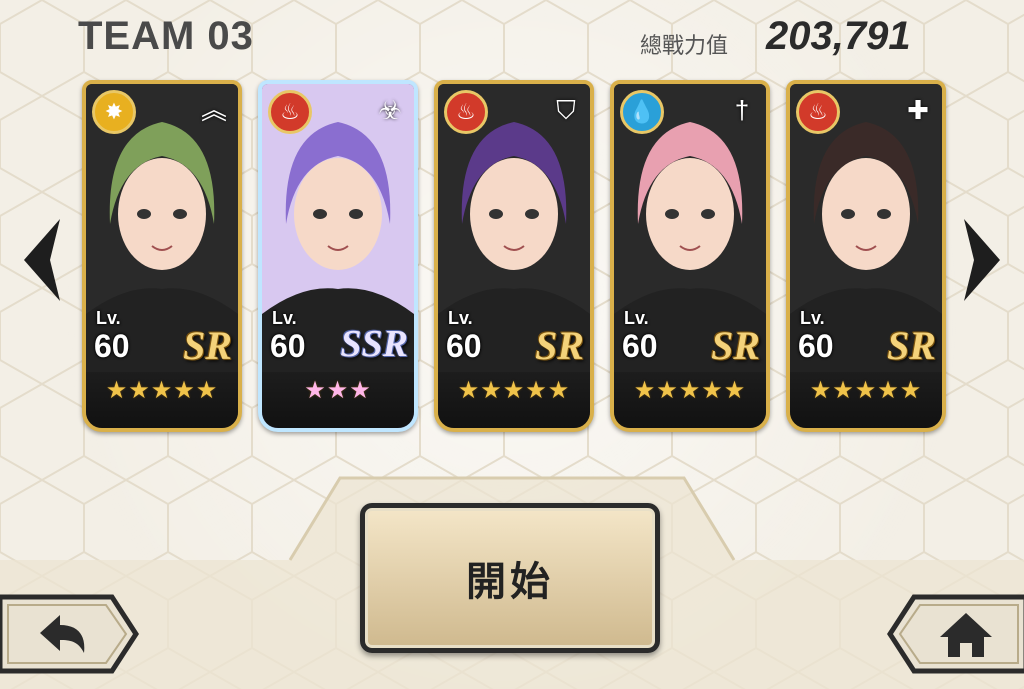  What do you see at coordinates (866, 256) in the screenshot?
I see `character-card: ♨ ✚ Lv. 60 SR ★★★★★` at bounding box center [866, 256].